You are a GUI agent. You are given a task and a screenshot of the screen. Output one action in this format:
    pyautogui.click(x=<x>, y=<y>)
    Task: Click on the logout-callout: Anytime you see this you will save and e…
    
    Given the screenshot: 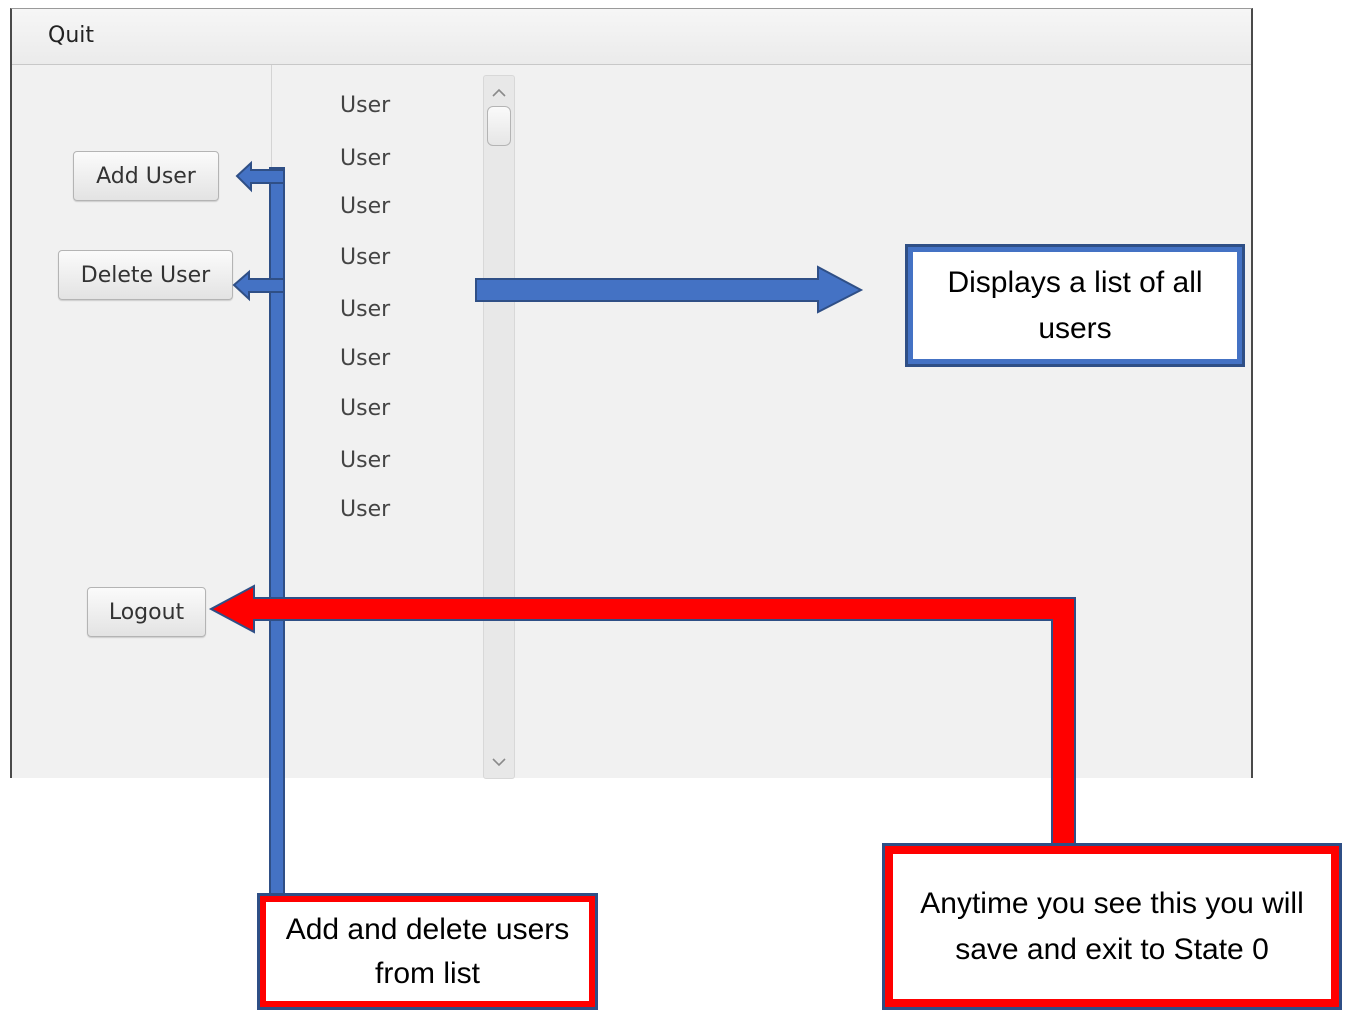 What is the action you would take?
    pyautogui.click(x=1112, y=926)
    